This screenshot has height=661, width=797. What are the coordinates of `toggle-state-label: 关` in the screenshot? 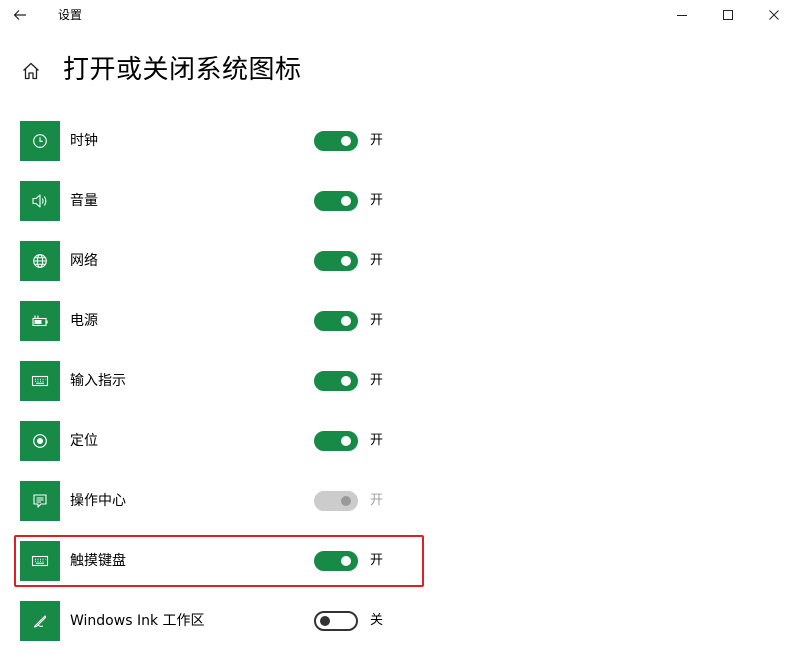 It's located at (377, 620).